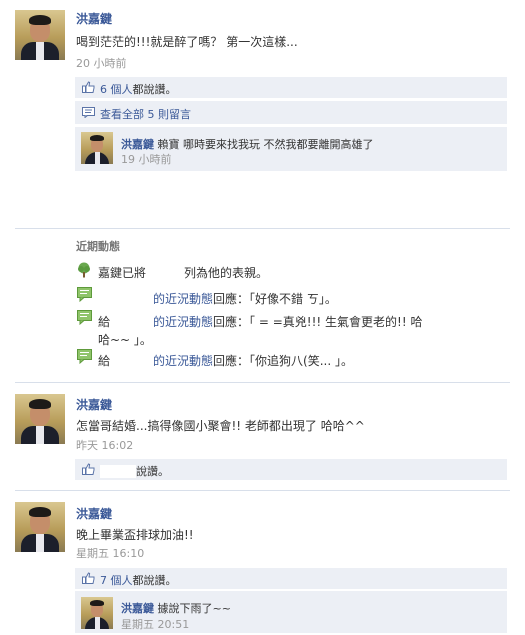  What do you see at coordinates (110, 553) in the screenshot?
I see `post-timestamp: 星期五 16:10` at bounding box center [110, 553].